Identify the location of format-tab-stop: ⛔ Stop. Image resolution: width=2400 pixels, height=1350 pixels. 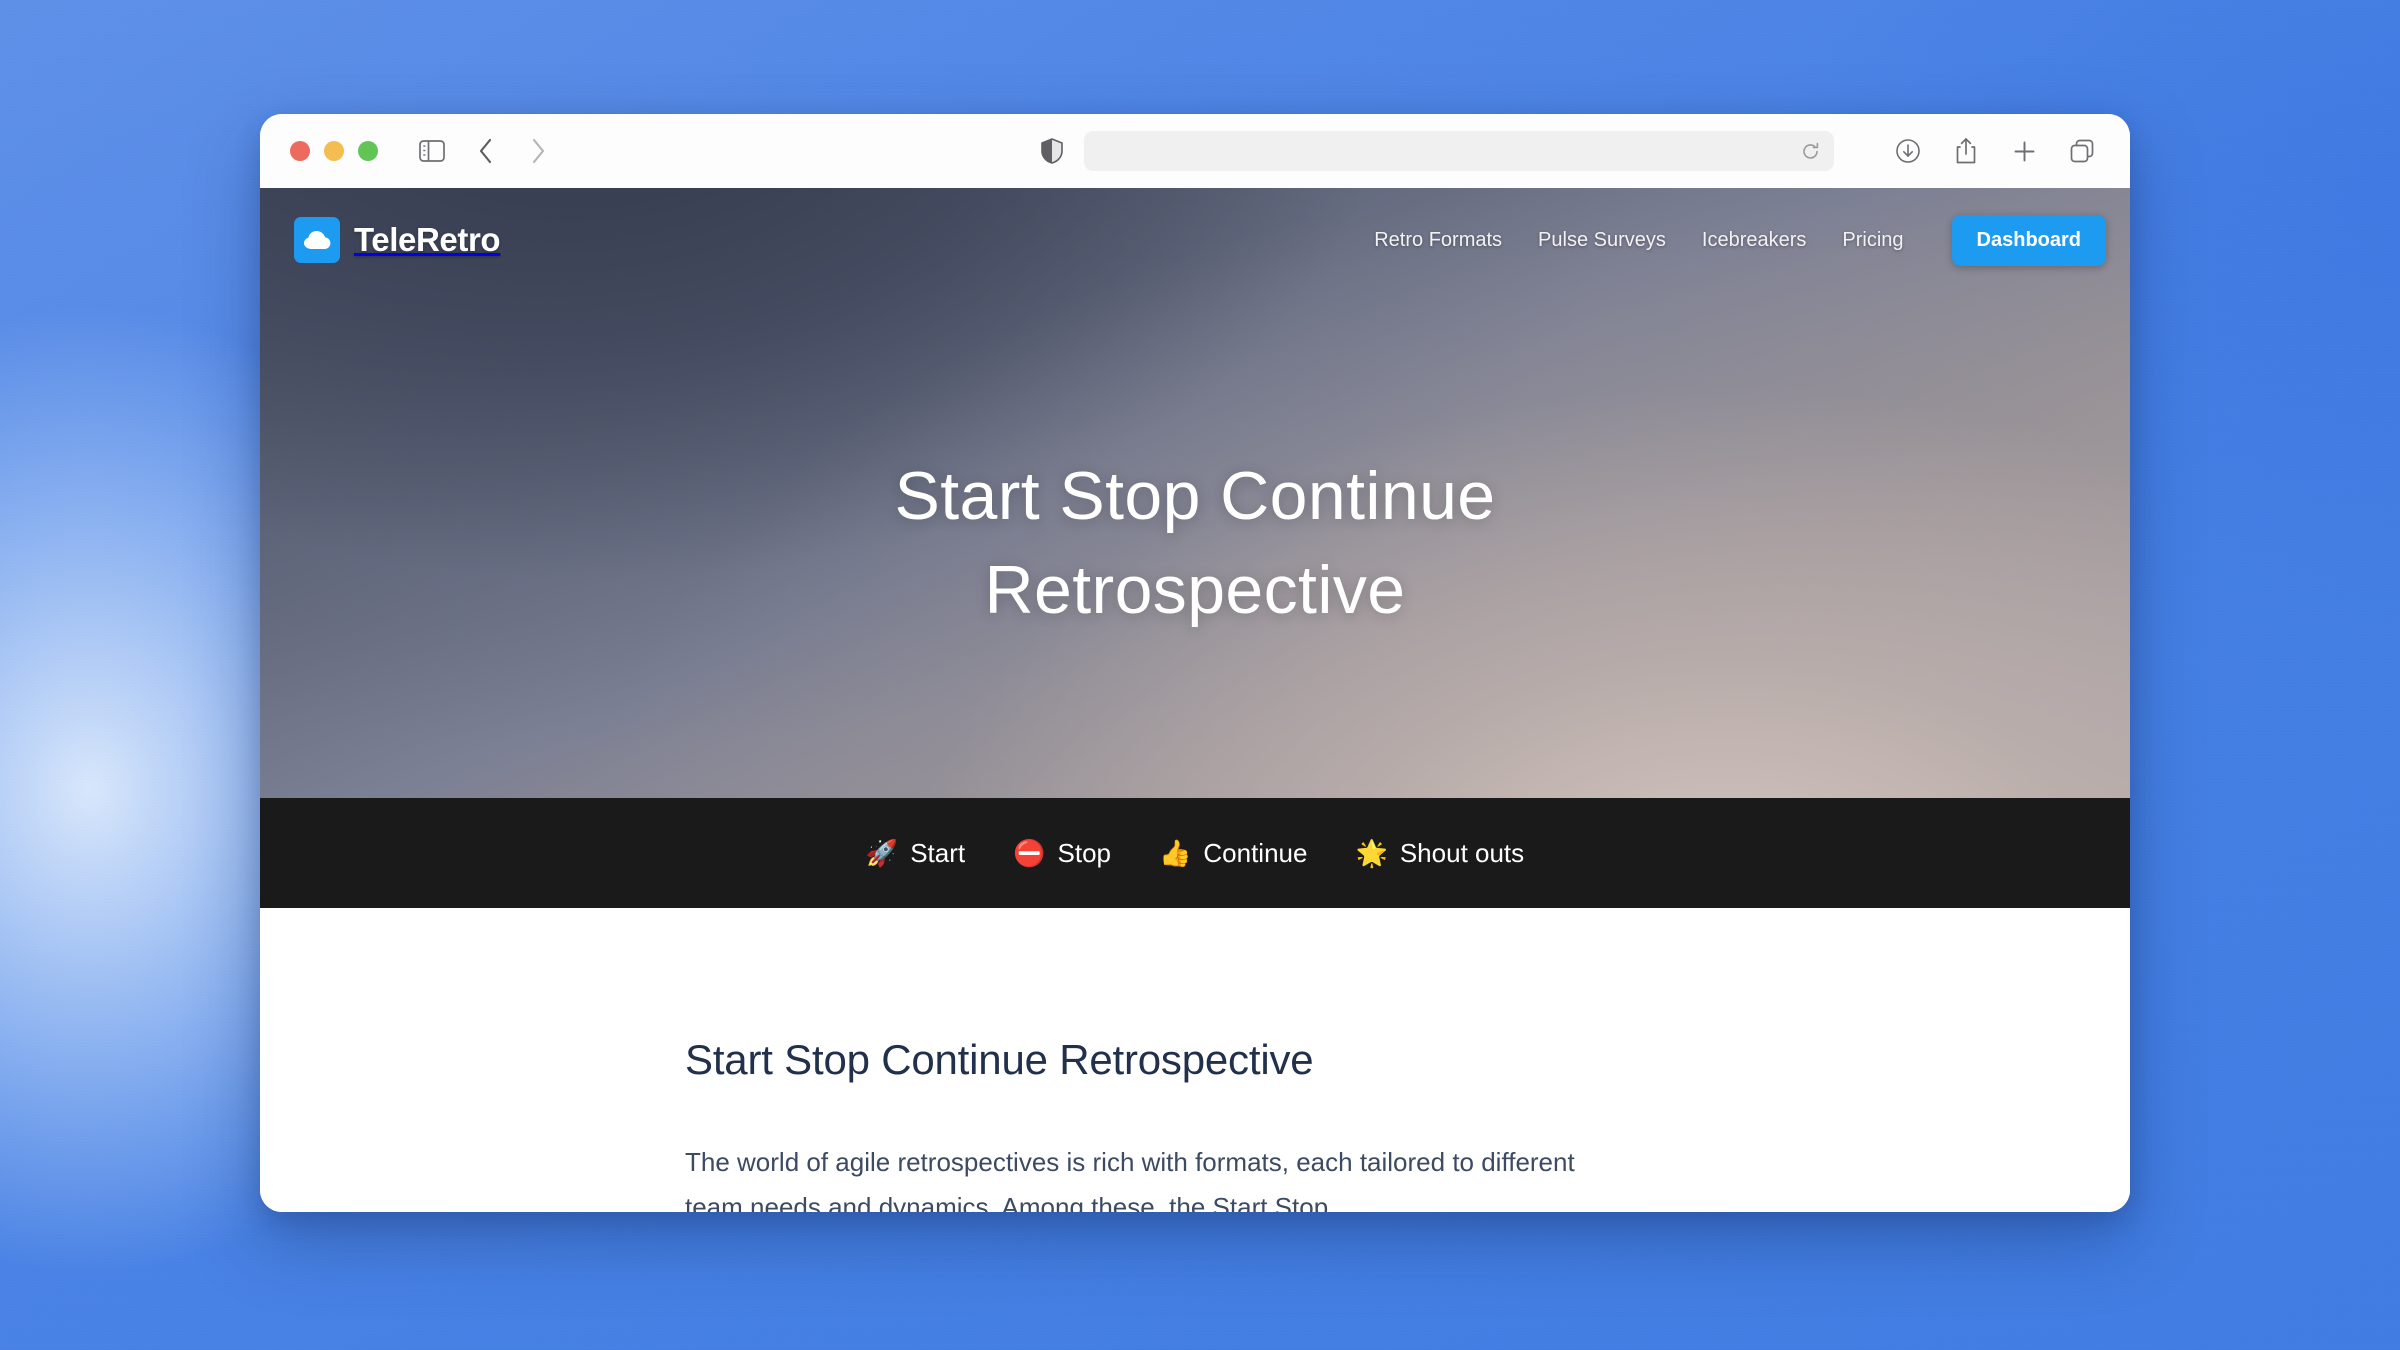
(1062, 853).